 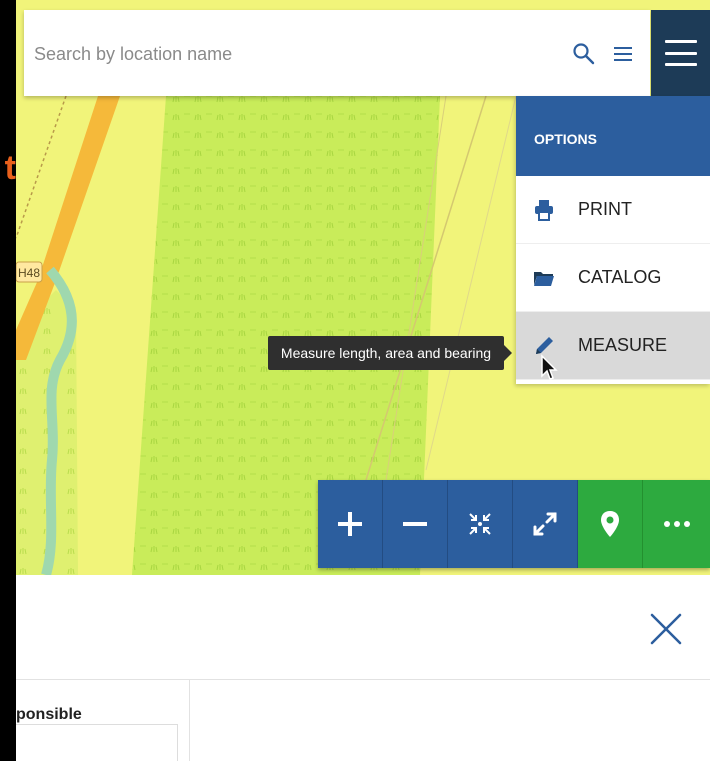 I want to click on measure-tooltip: Measure length, area and bearing, so click(x=386, y=353).